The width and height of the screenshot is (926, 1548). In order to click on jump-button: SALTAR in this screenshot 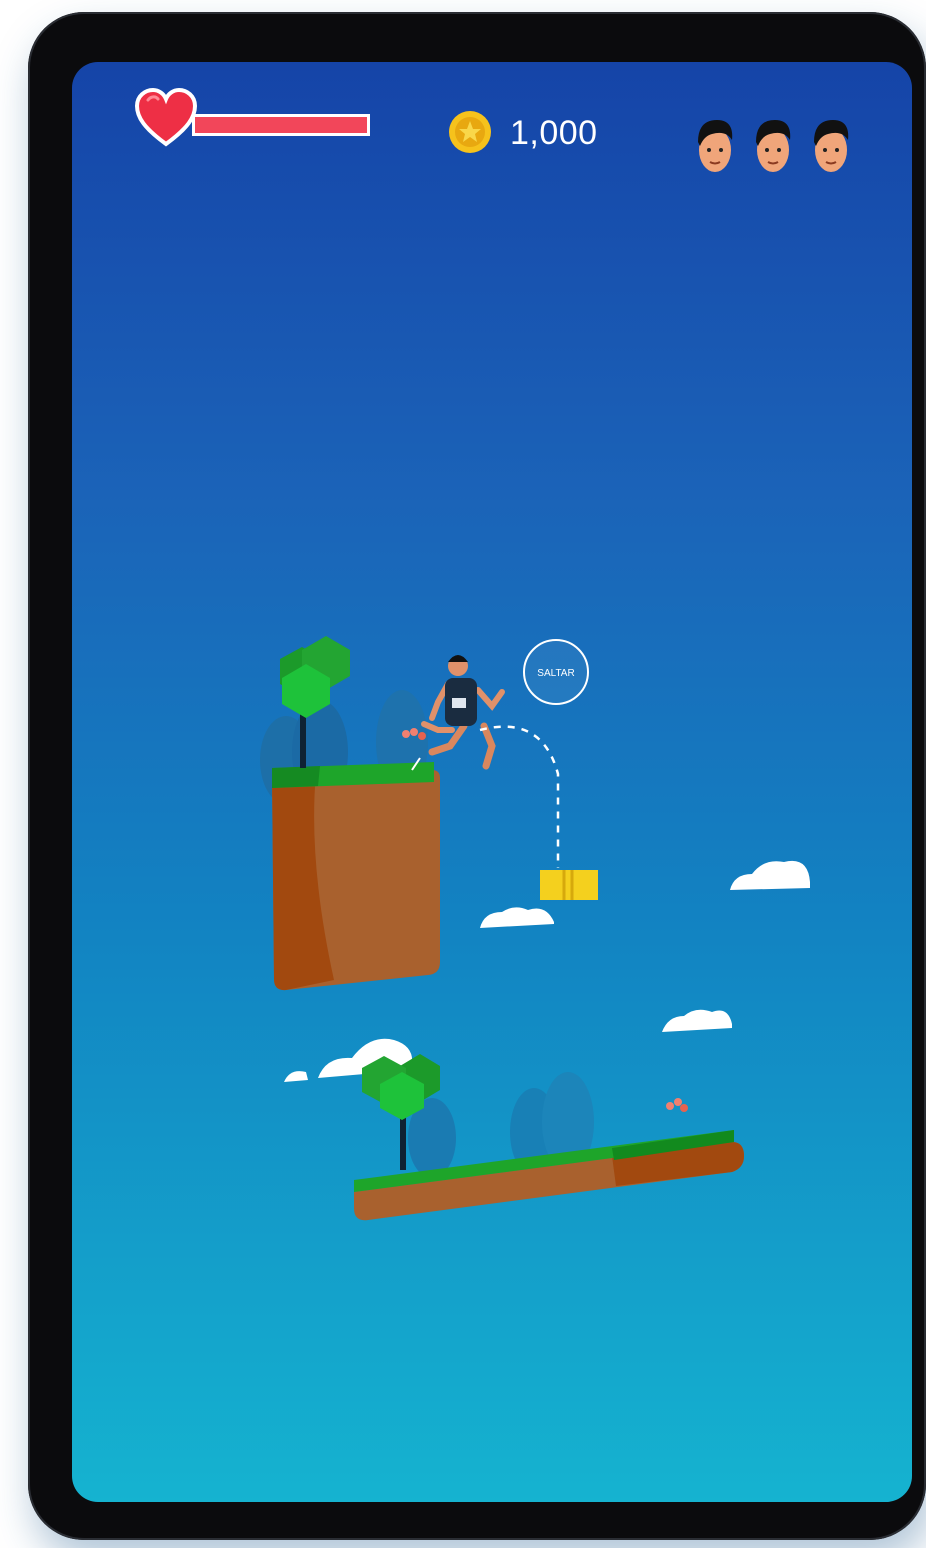, I will do `click(556, 672)`.